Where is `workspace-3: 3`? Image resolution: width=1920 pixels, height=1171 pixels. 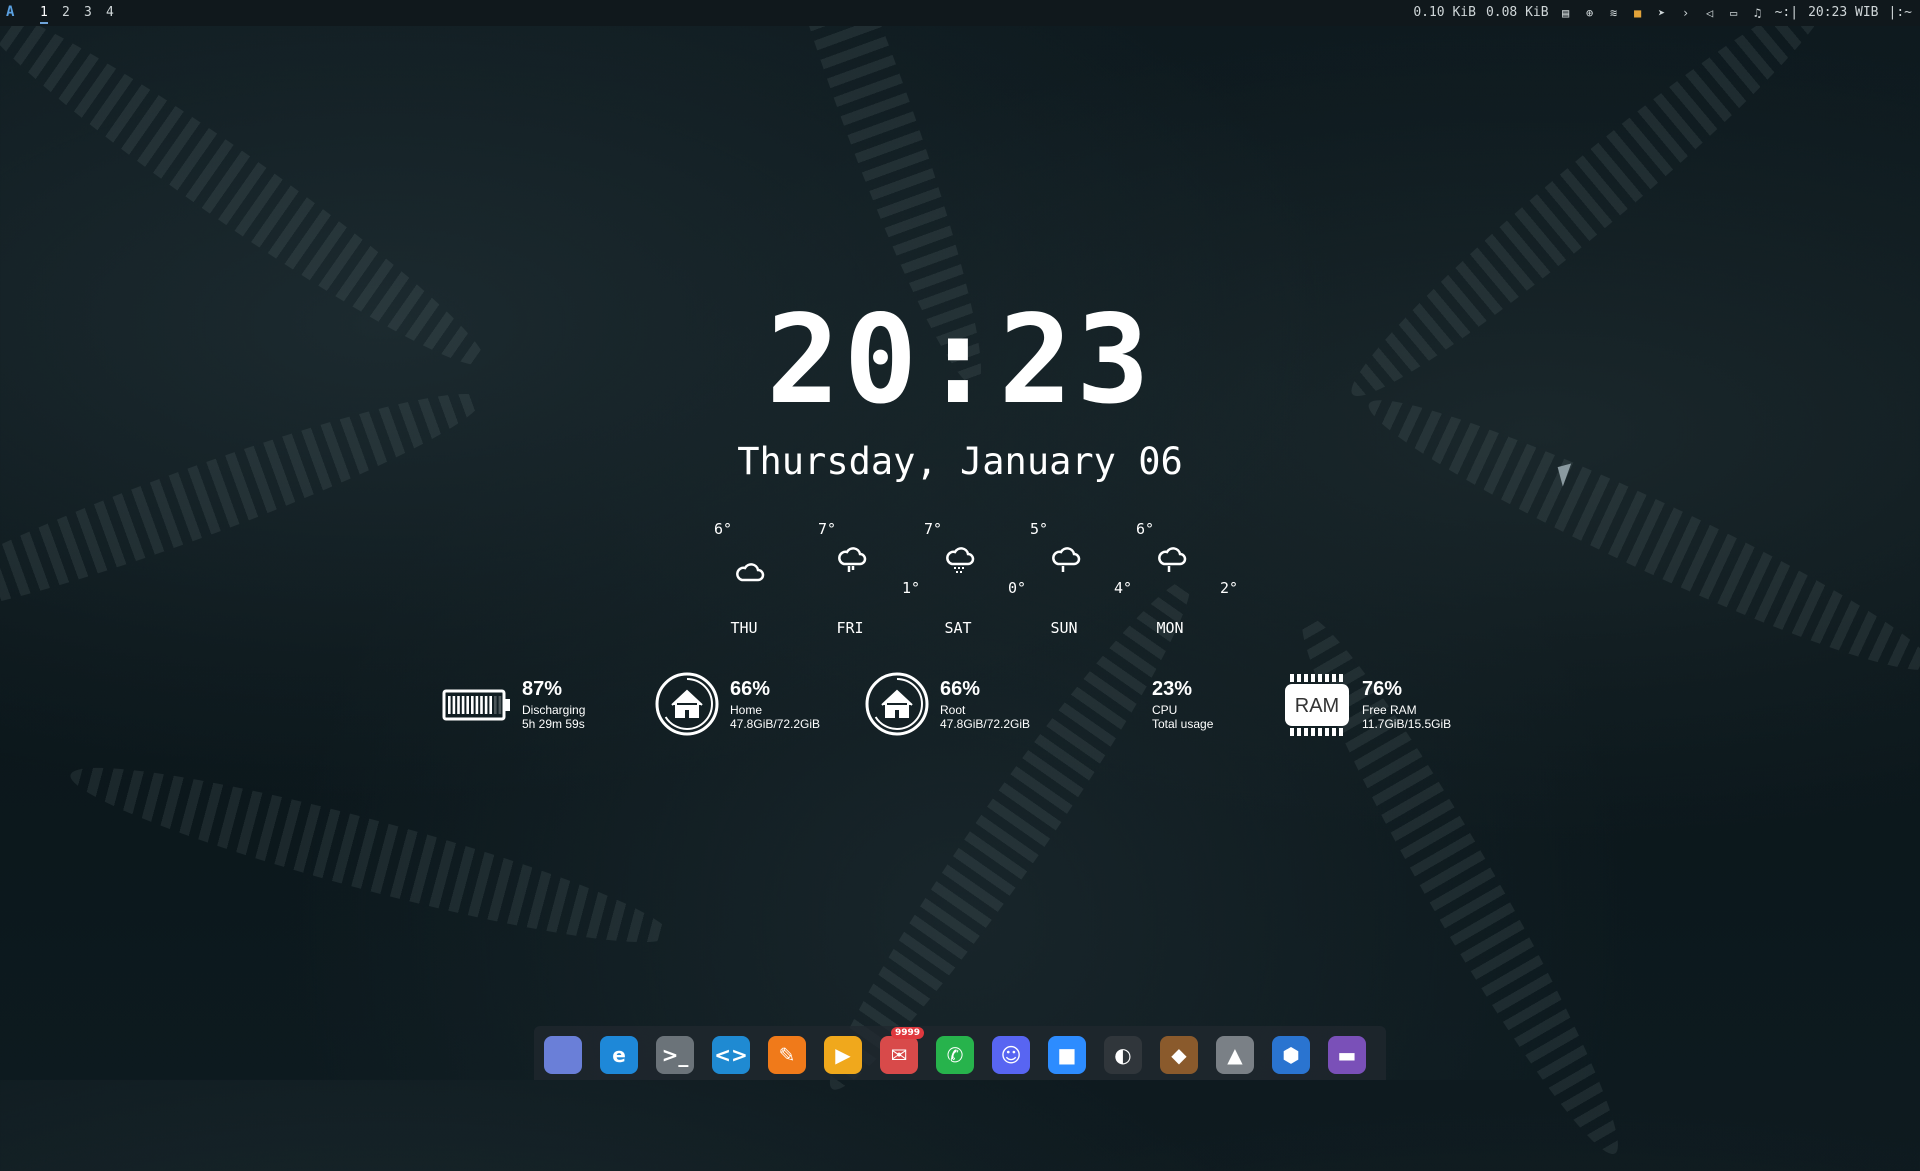
workspace-3: 3 is located at coordinates (88, 12).